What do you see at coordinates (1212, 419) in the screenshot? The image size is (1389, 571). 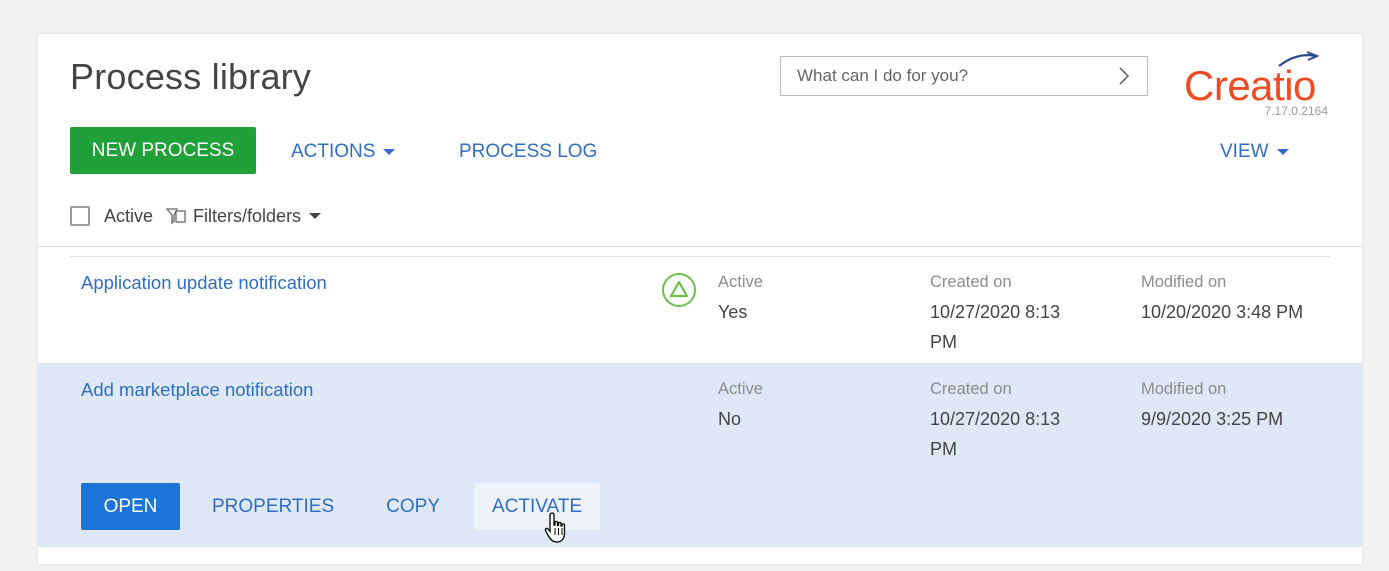 I see `modified-on-value: 9/9/2020 3:25 PM` at bounding box center [1212, 419].